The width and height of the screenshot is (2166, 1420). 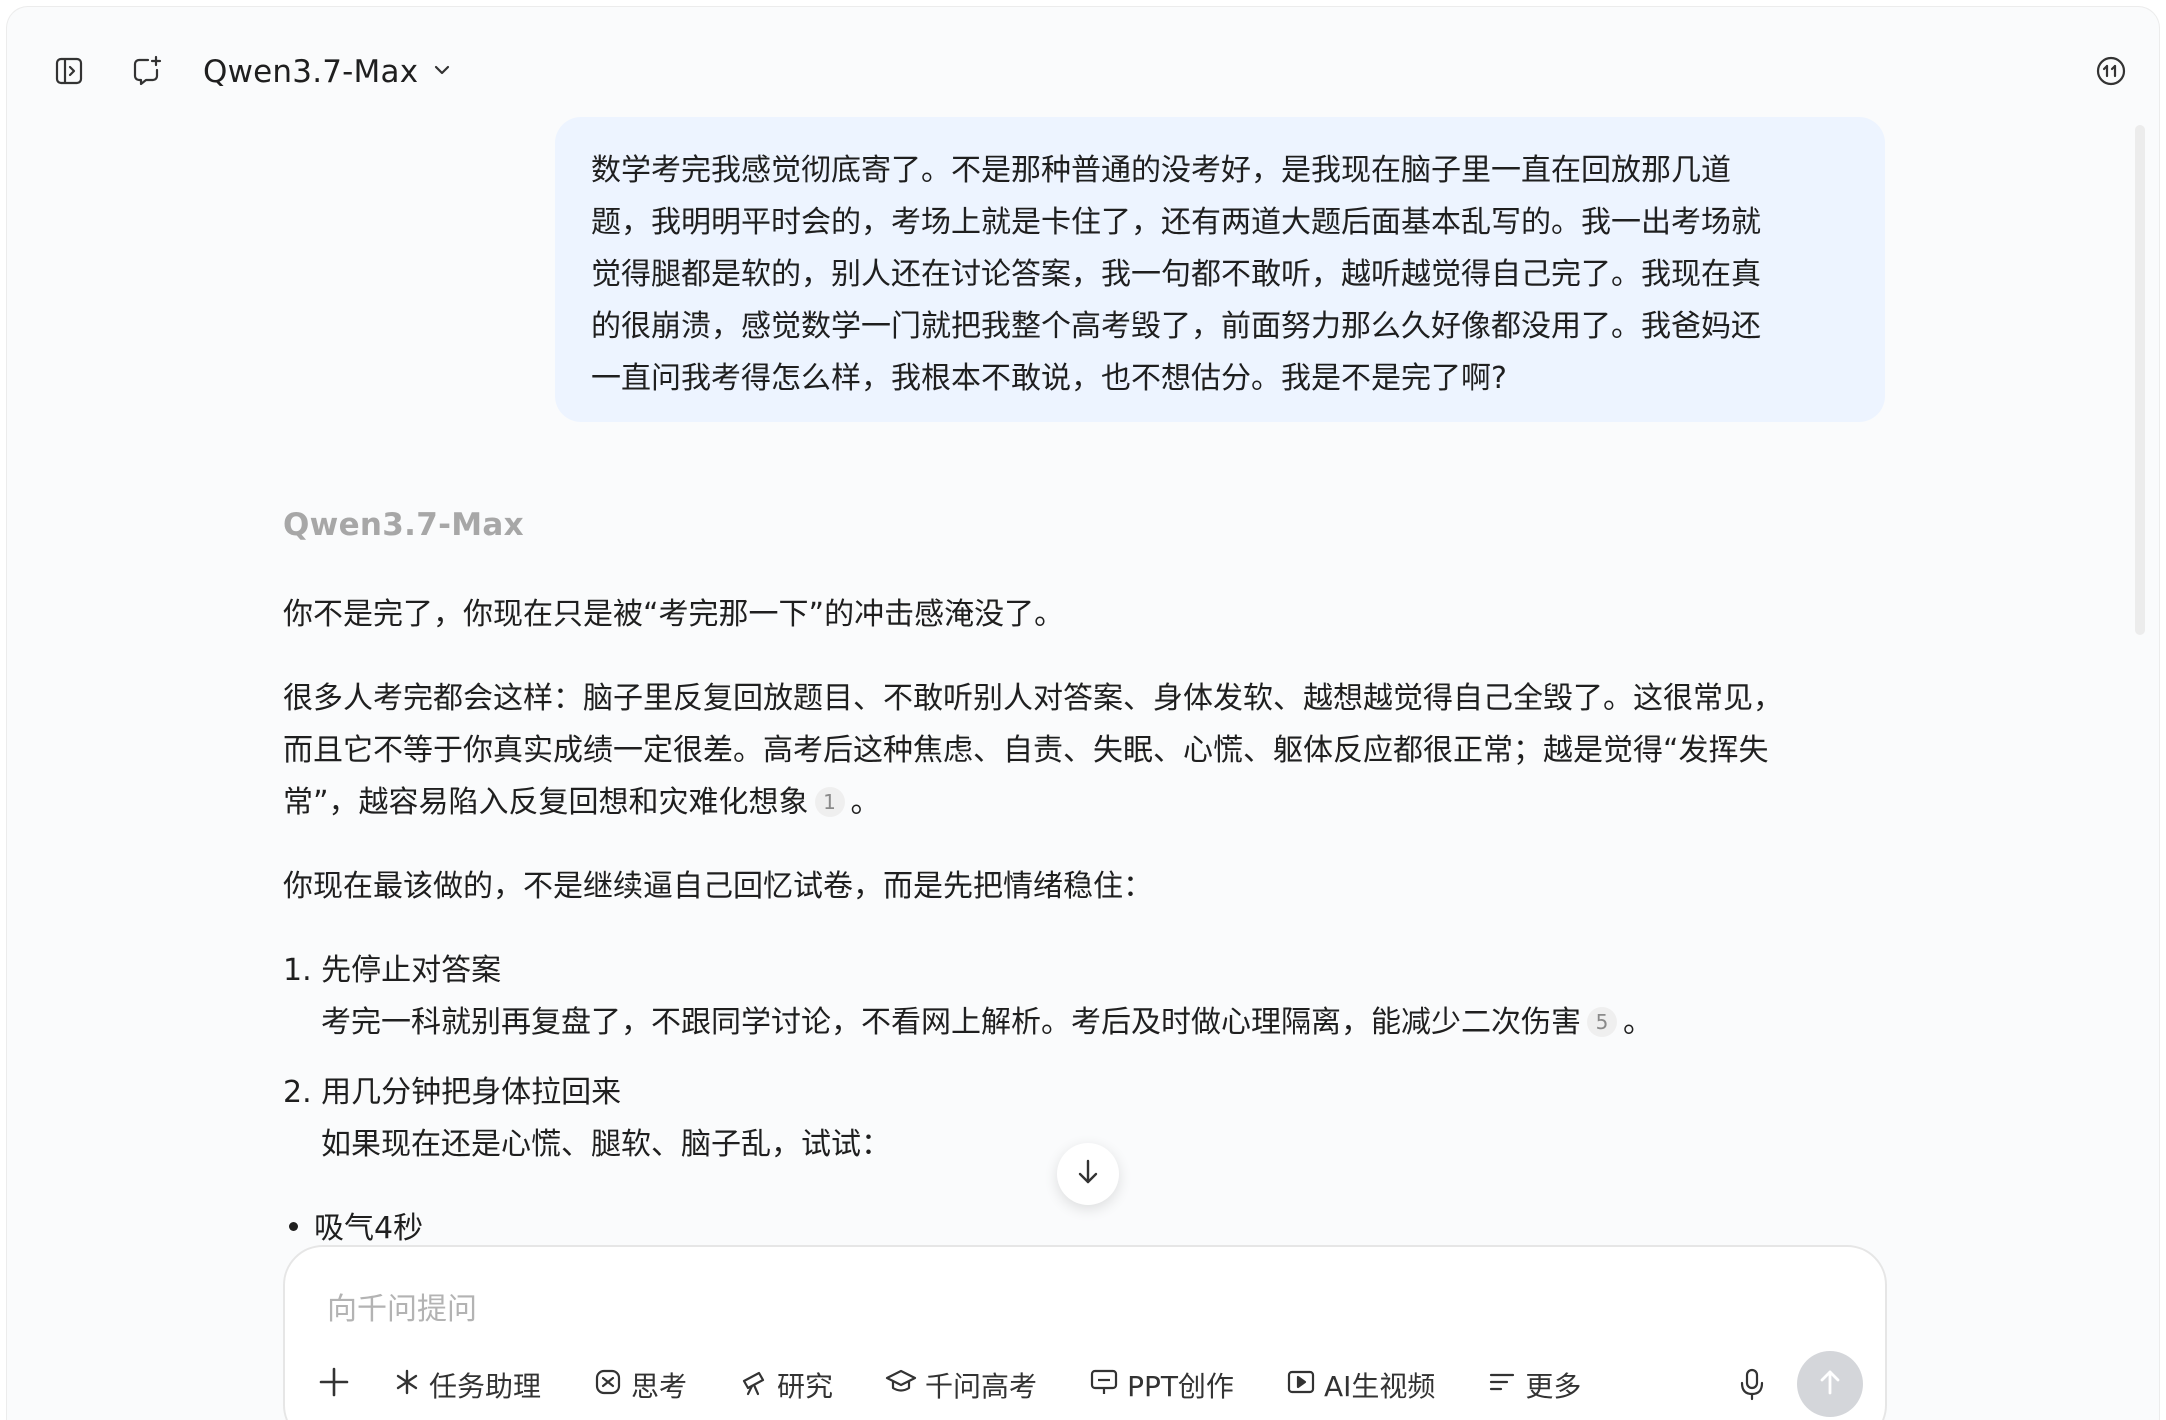 I want to click on tool-gaokao: 千问高考, so click(x=961, y=1385).